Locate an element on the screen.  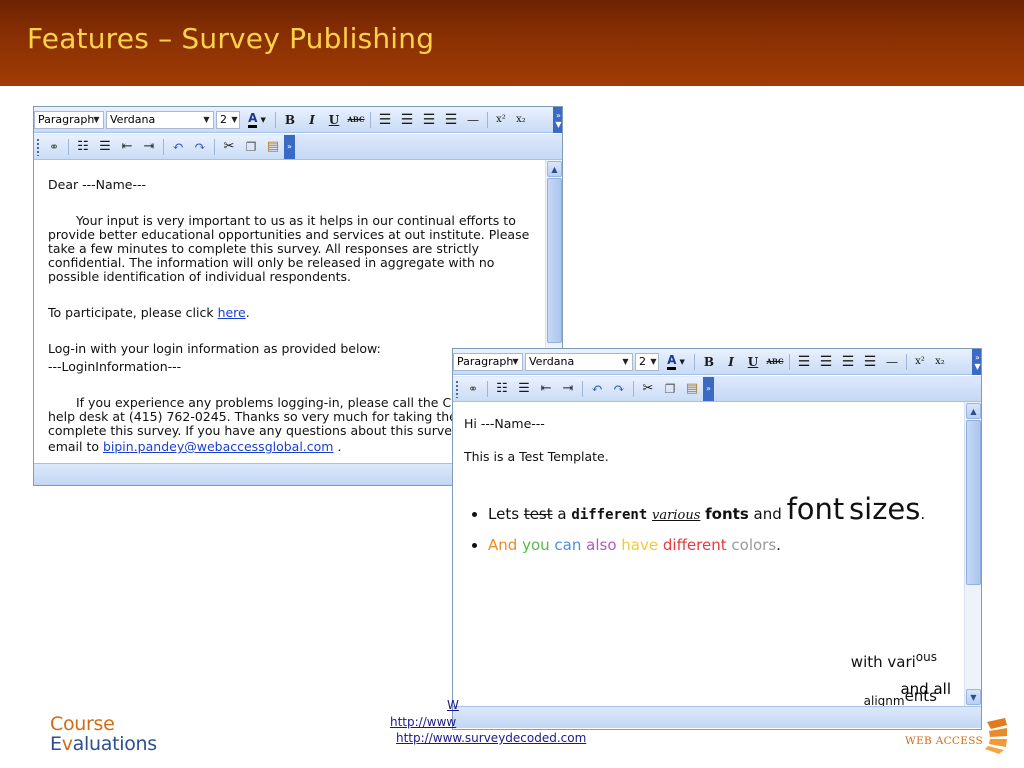
horizontal-rule-icon: — is located at coordinates (892, 361).